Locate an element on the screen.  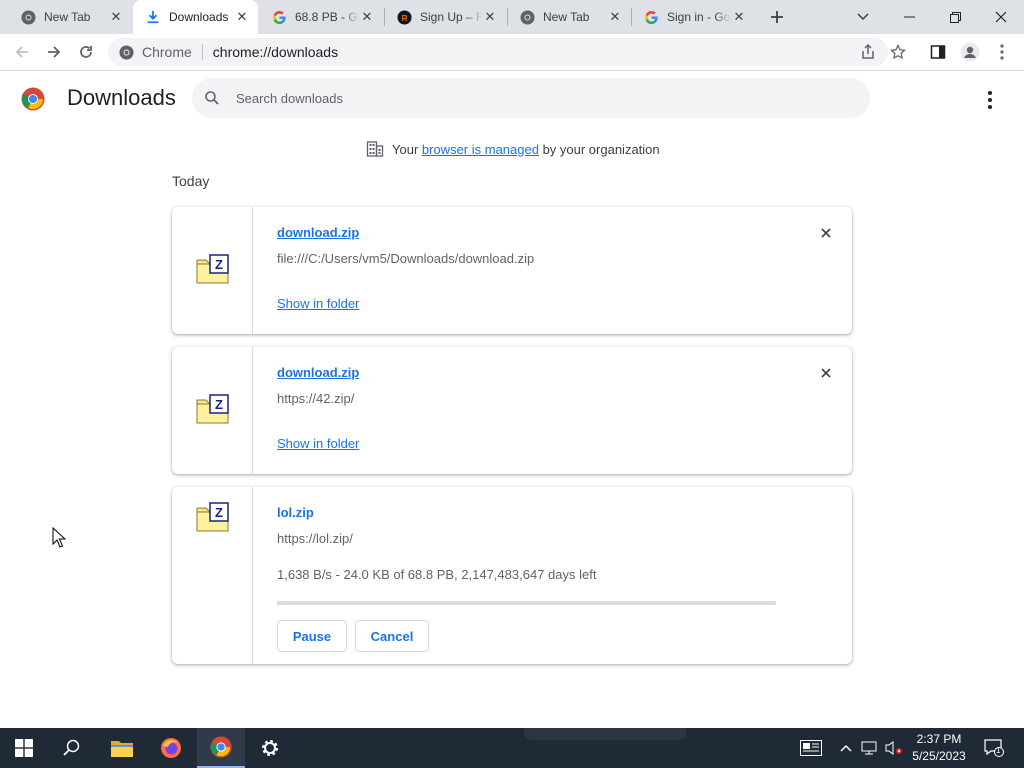
url-text: chrome://downloads is located at coordinates (275, 52).